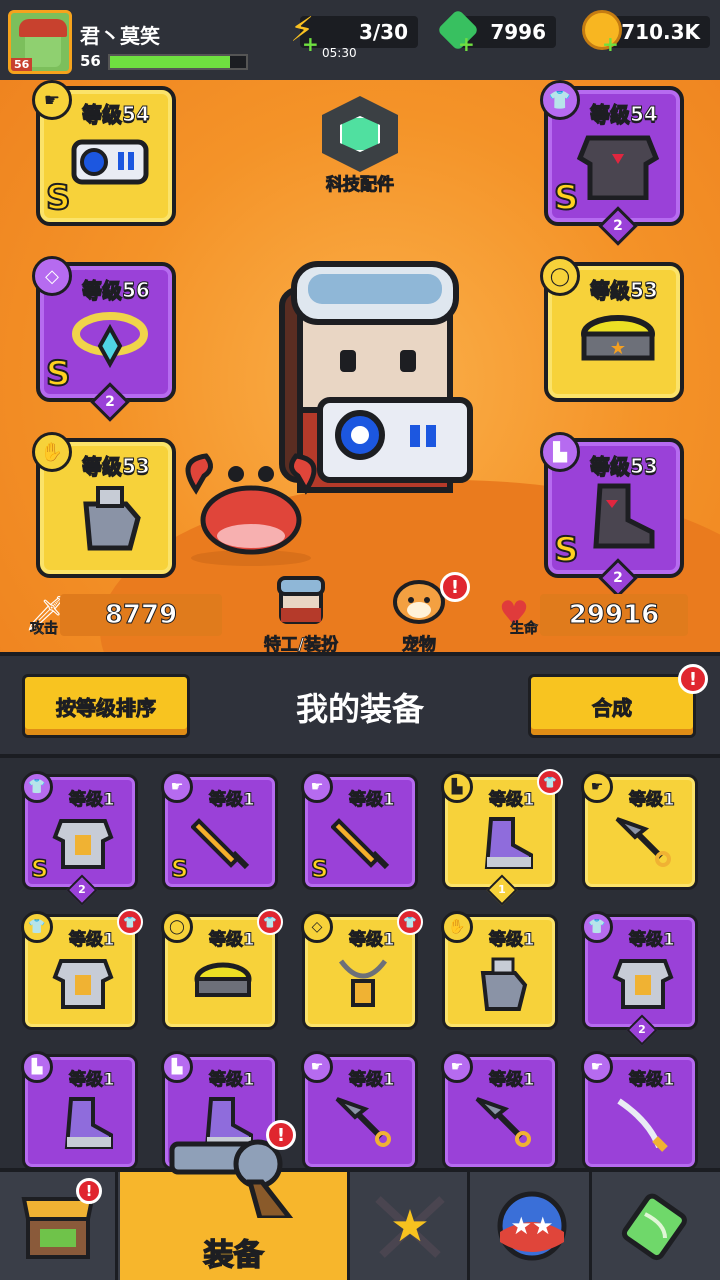 The image size is (720, 1280). I want to click on crab-pet, so click(251, 505).